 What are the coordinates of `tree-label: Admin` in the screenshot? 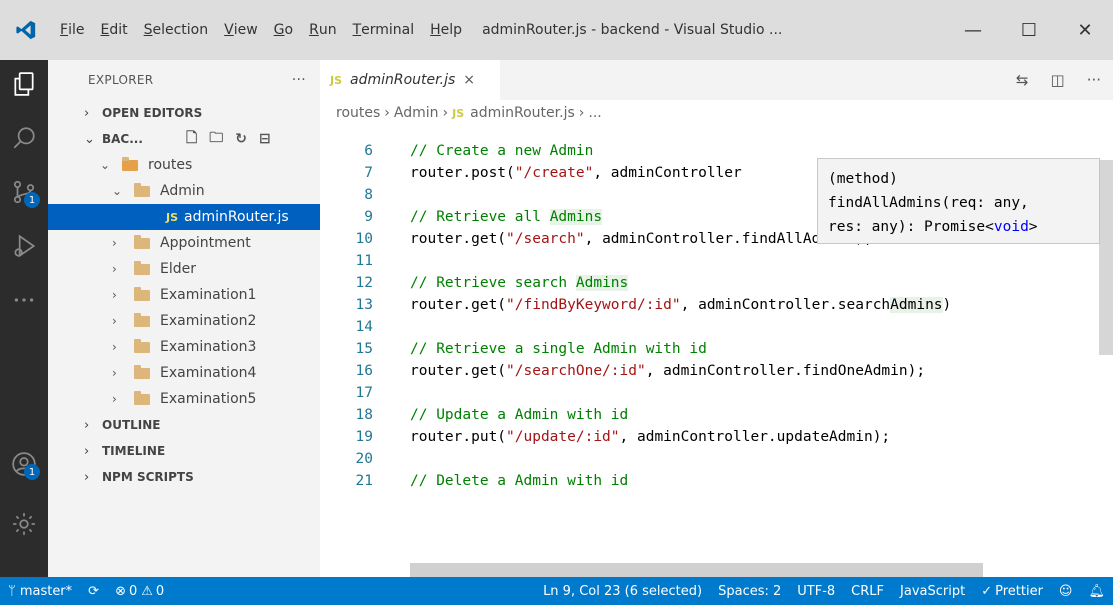 It's located at (182, 191).